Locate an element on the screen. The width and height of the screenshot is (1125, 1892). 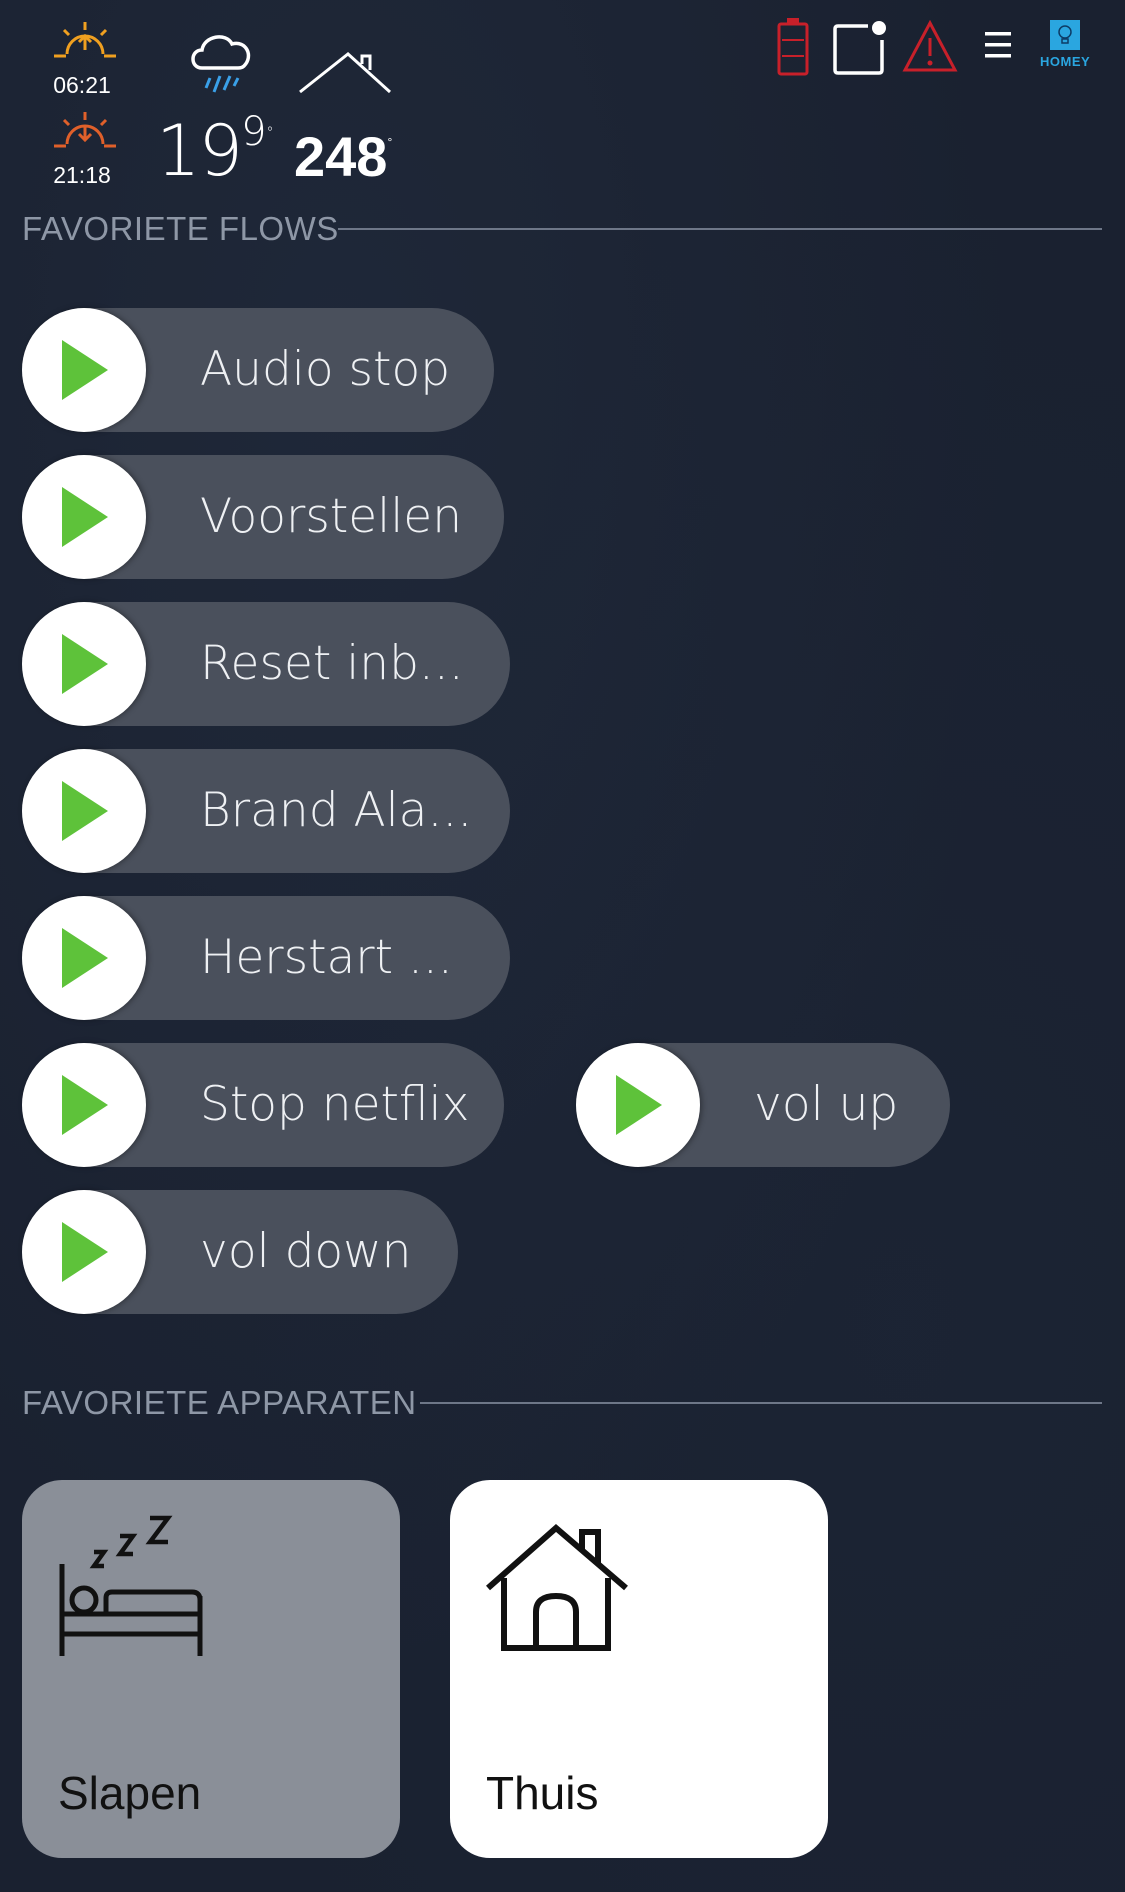
device-name: Slapen is located at coordinates (130, 1793).